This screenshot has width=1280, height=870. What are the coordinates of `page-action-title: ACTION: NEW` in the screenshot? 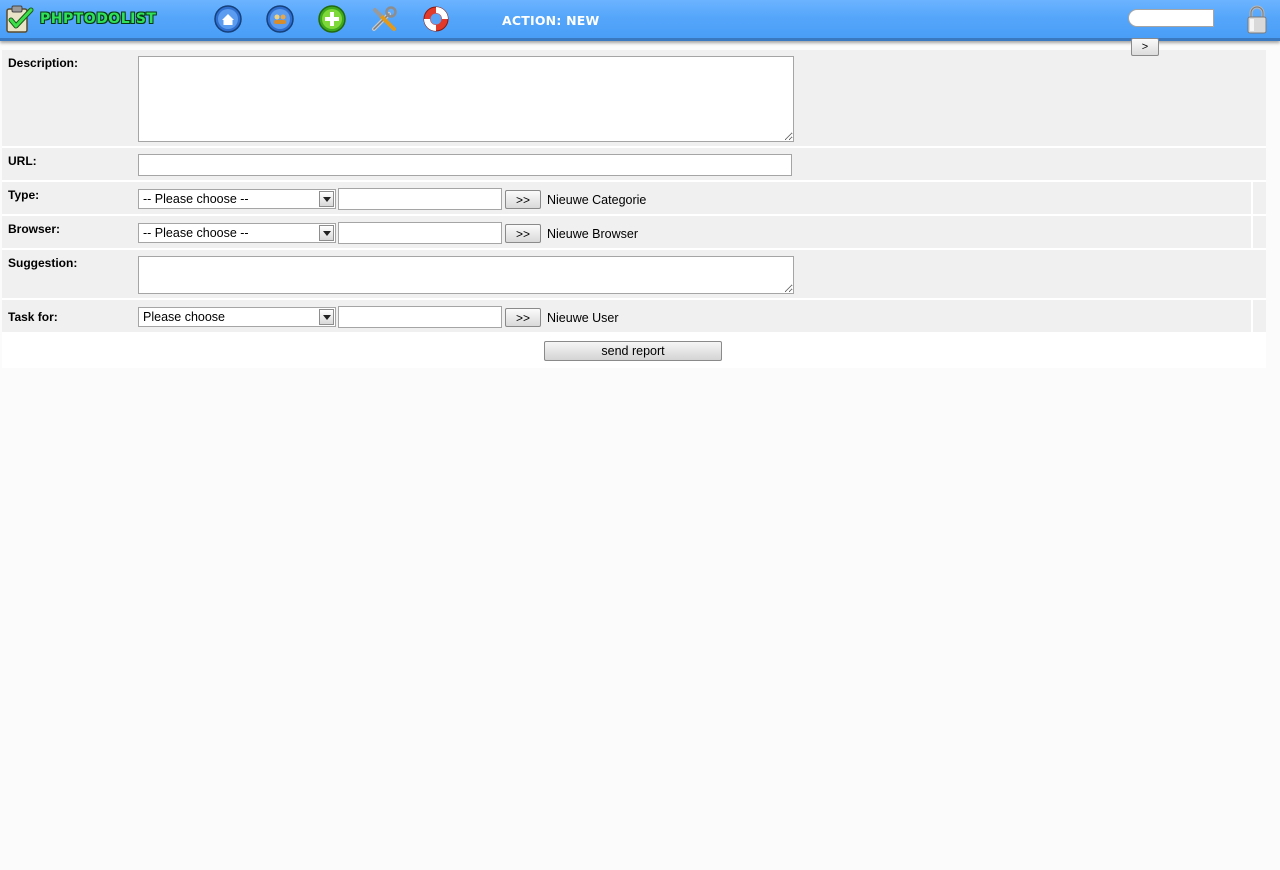 It's located at (551, 20).